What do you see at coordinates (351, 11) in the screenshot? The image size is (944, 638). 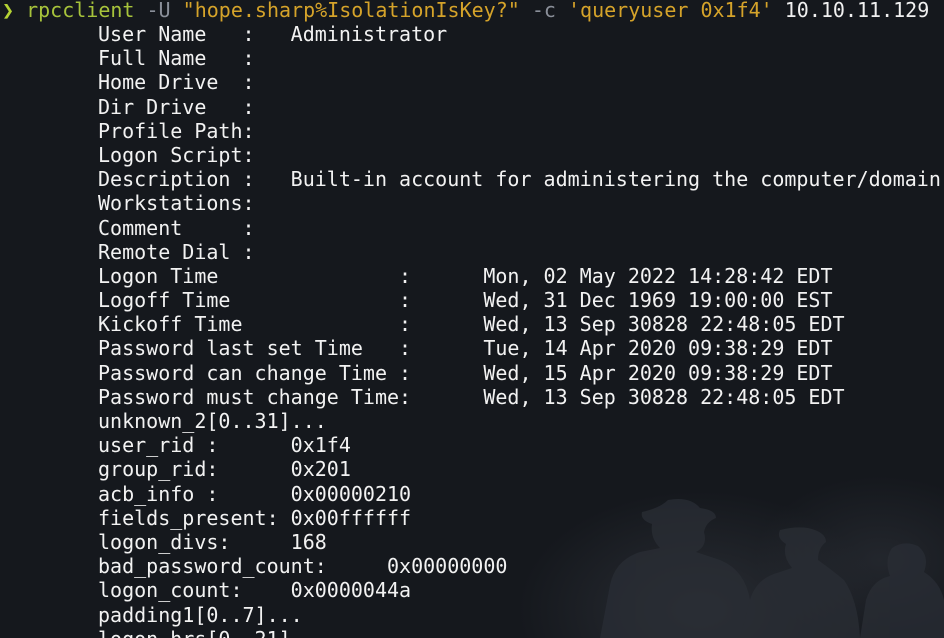 I see `credential-argument: "hope.sharp%IsolationIsKey?"` at bounding box center [351, 11].